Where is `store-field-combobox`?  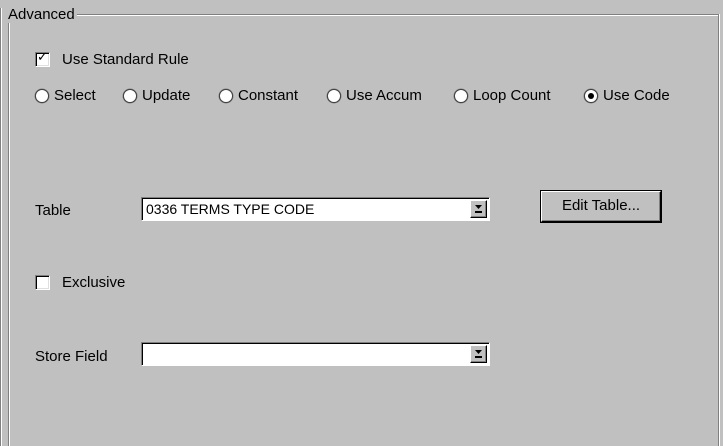 store-field-combobox is located at coordinates (315, 354).